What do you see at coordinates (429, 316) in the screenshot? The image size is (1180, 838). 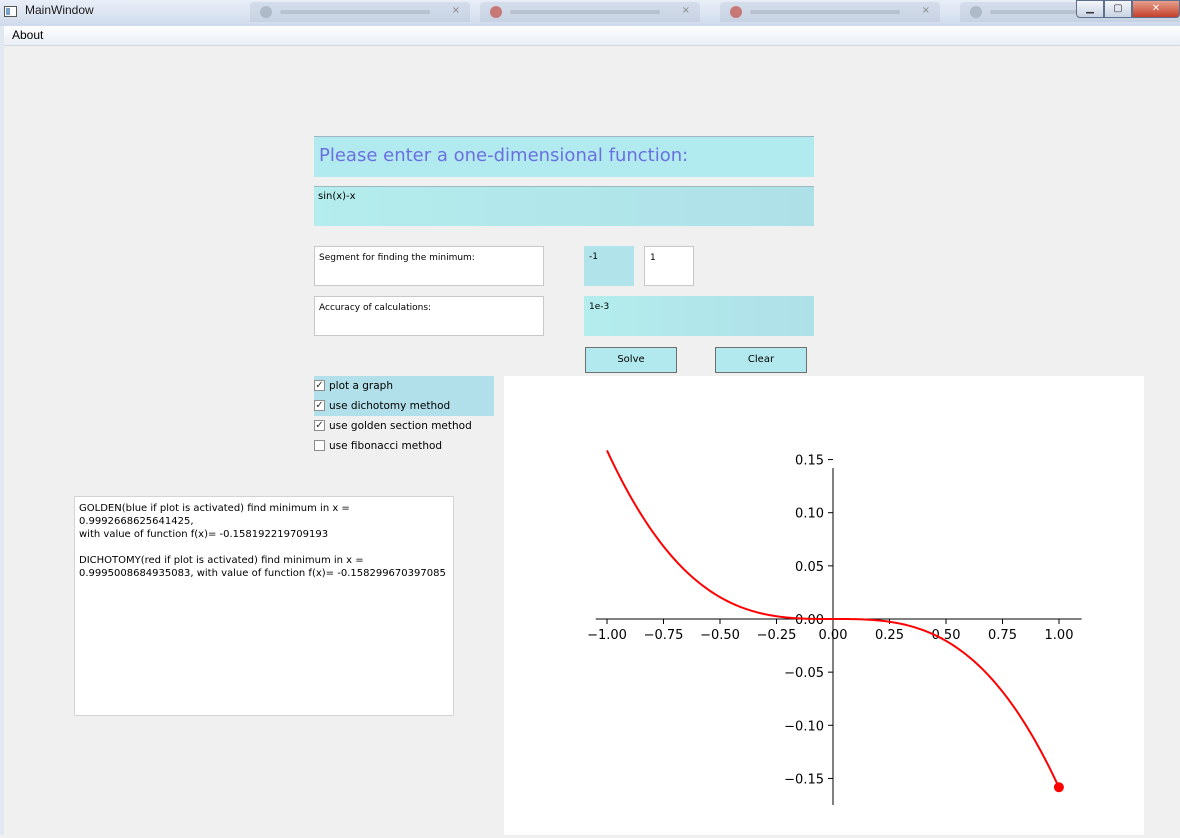 I see `accuracy-label-box: Accuracy of calculations:` at bounding box center [429, 316].